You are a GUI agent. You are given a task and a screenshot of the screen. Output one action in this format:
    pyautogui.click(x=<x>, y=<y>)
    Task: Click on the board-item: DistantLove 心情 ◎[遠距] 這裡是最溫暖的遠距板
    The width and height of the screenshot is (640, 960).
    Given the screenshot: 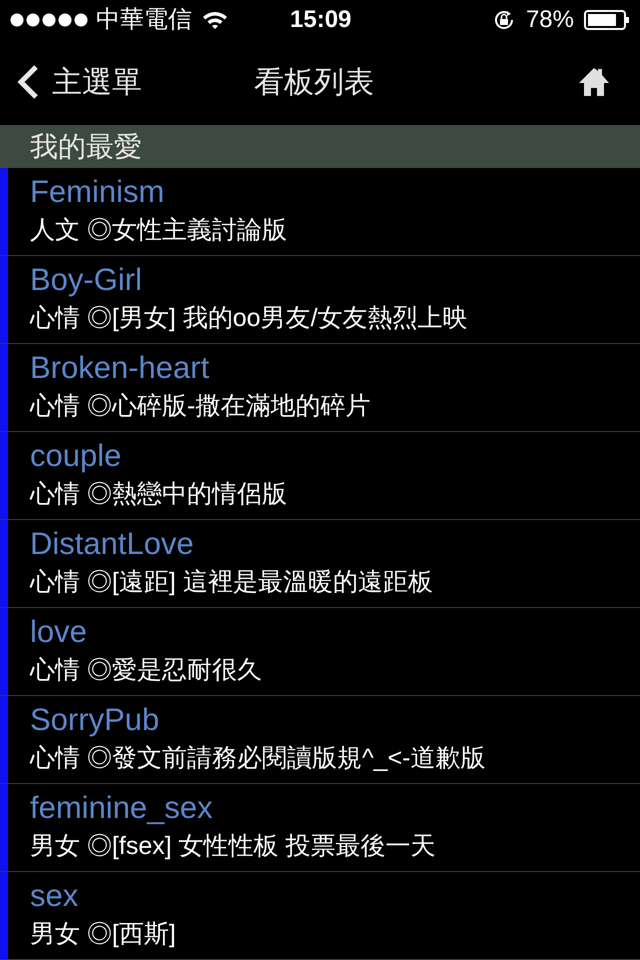 What is the action you would take?
    pyautogui.click(x=320, y=564)
    